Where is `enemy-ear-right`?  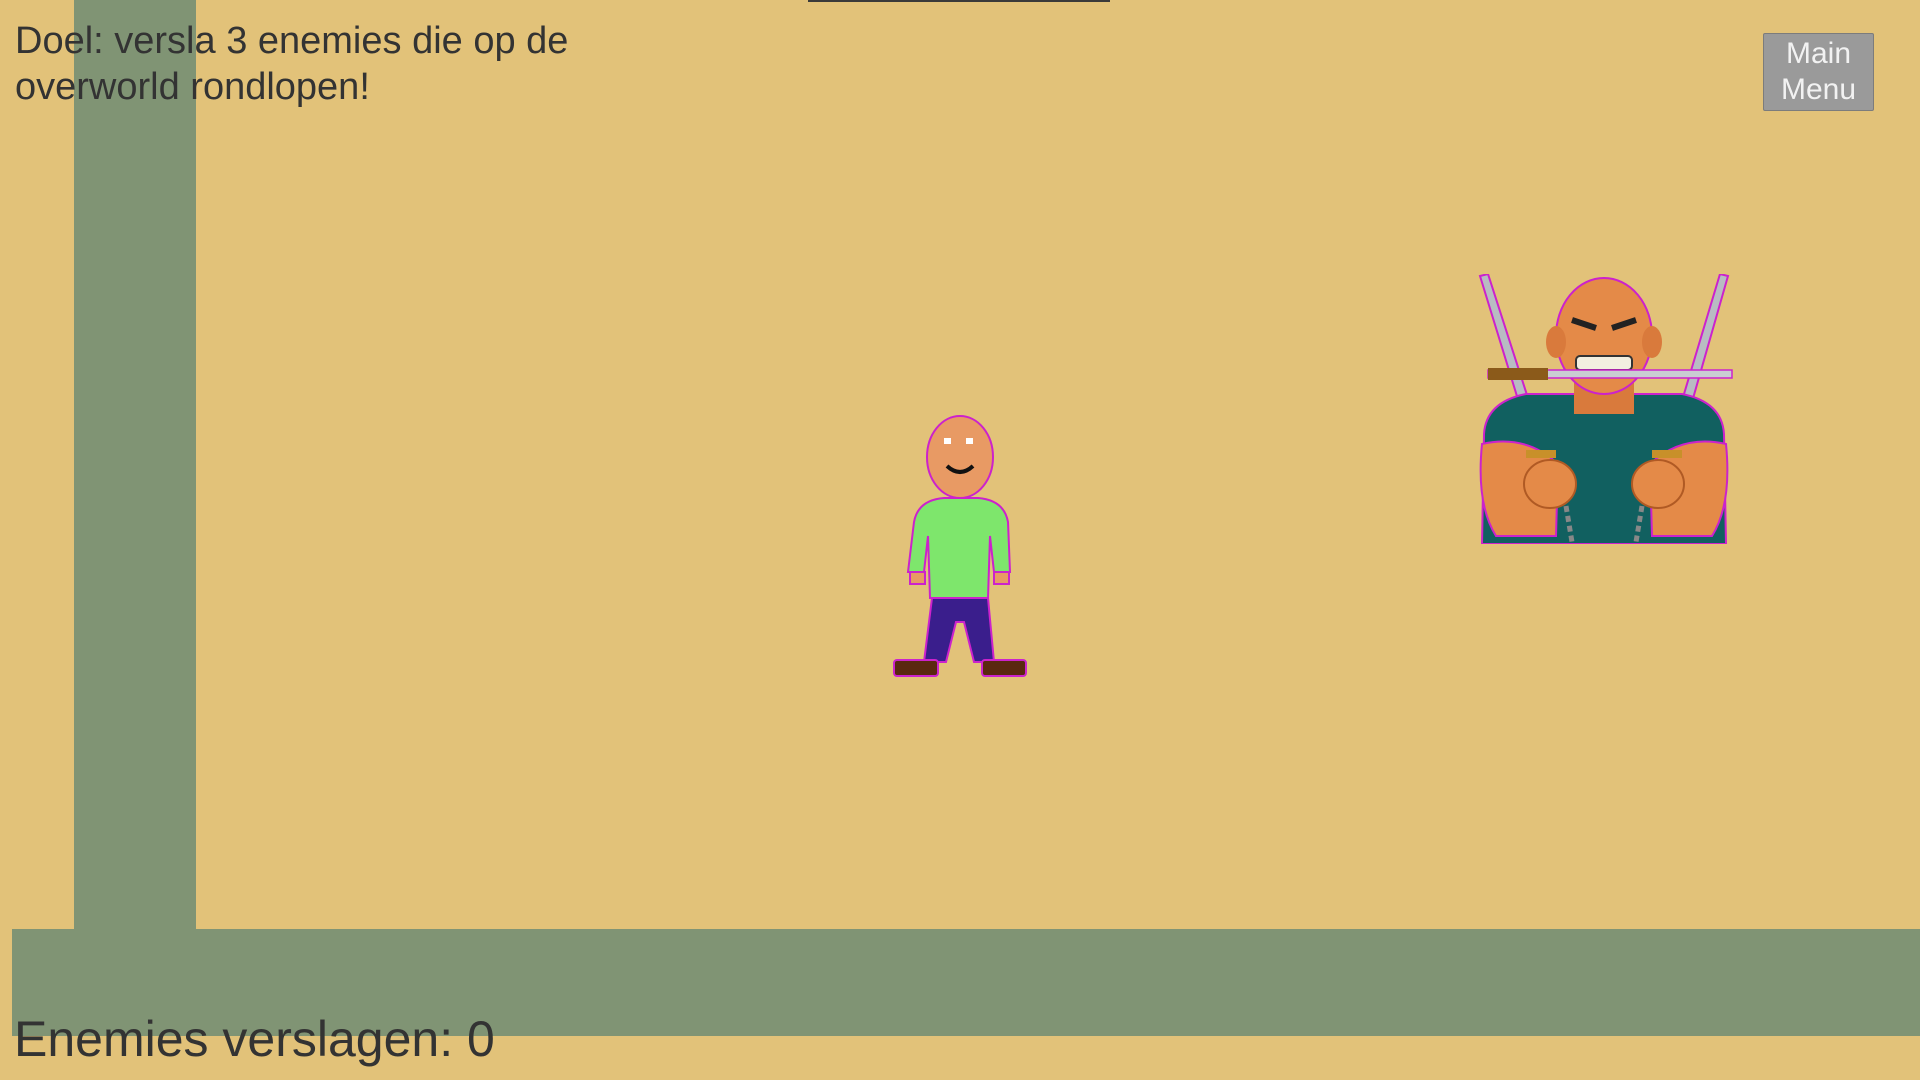 enemy-ear-right is located at coordinates (1652, 342).